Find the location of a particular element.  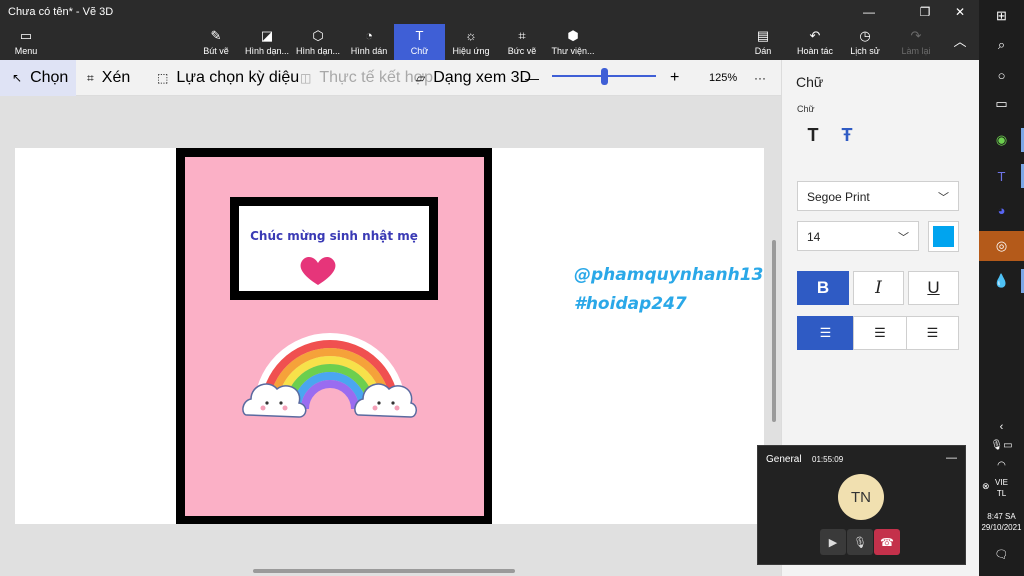

search-icon: ⌕ is located at coordinates (1001, 44).